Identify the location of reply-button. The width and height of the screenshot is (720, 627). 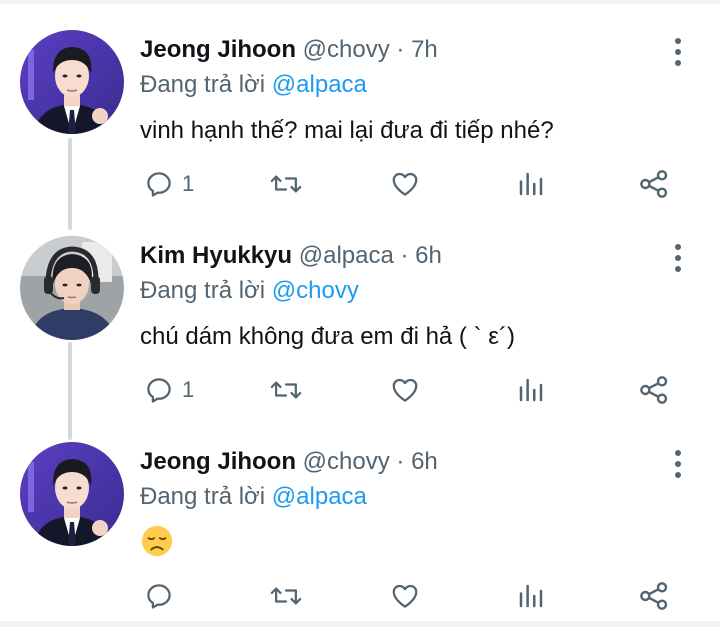
(159, 596).